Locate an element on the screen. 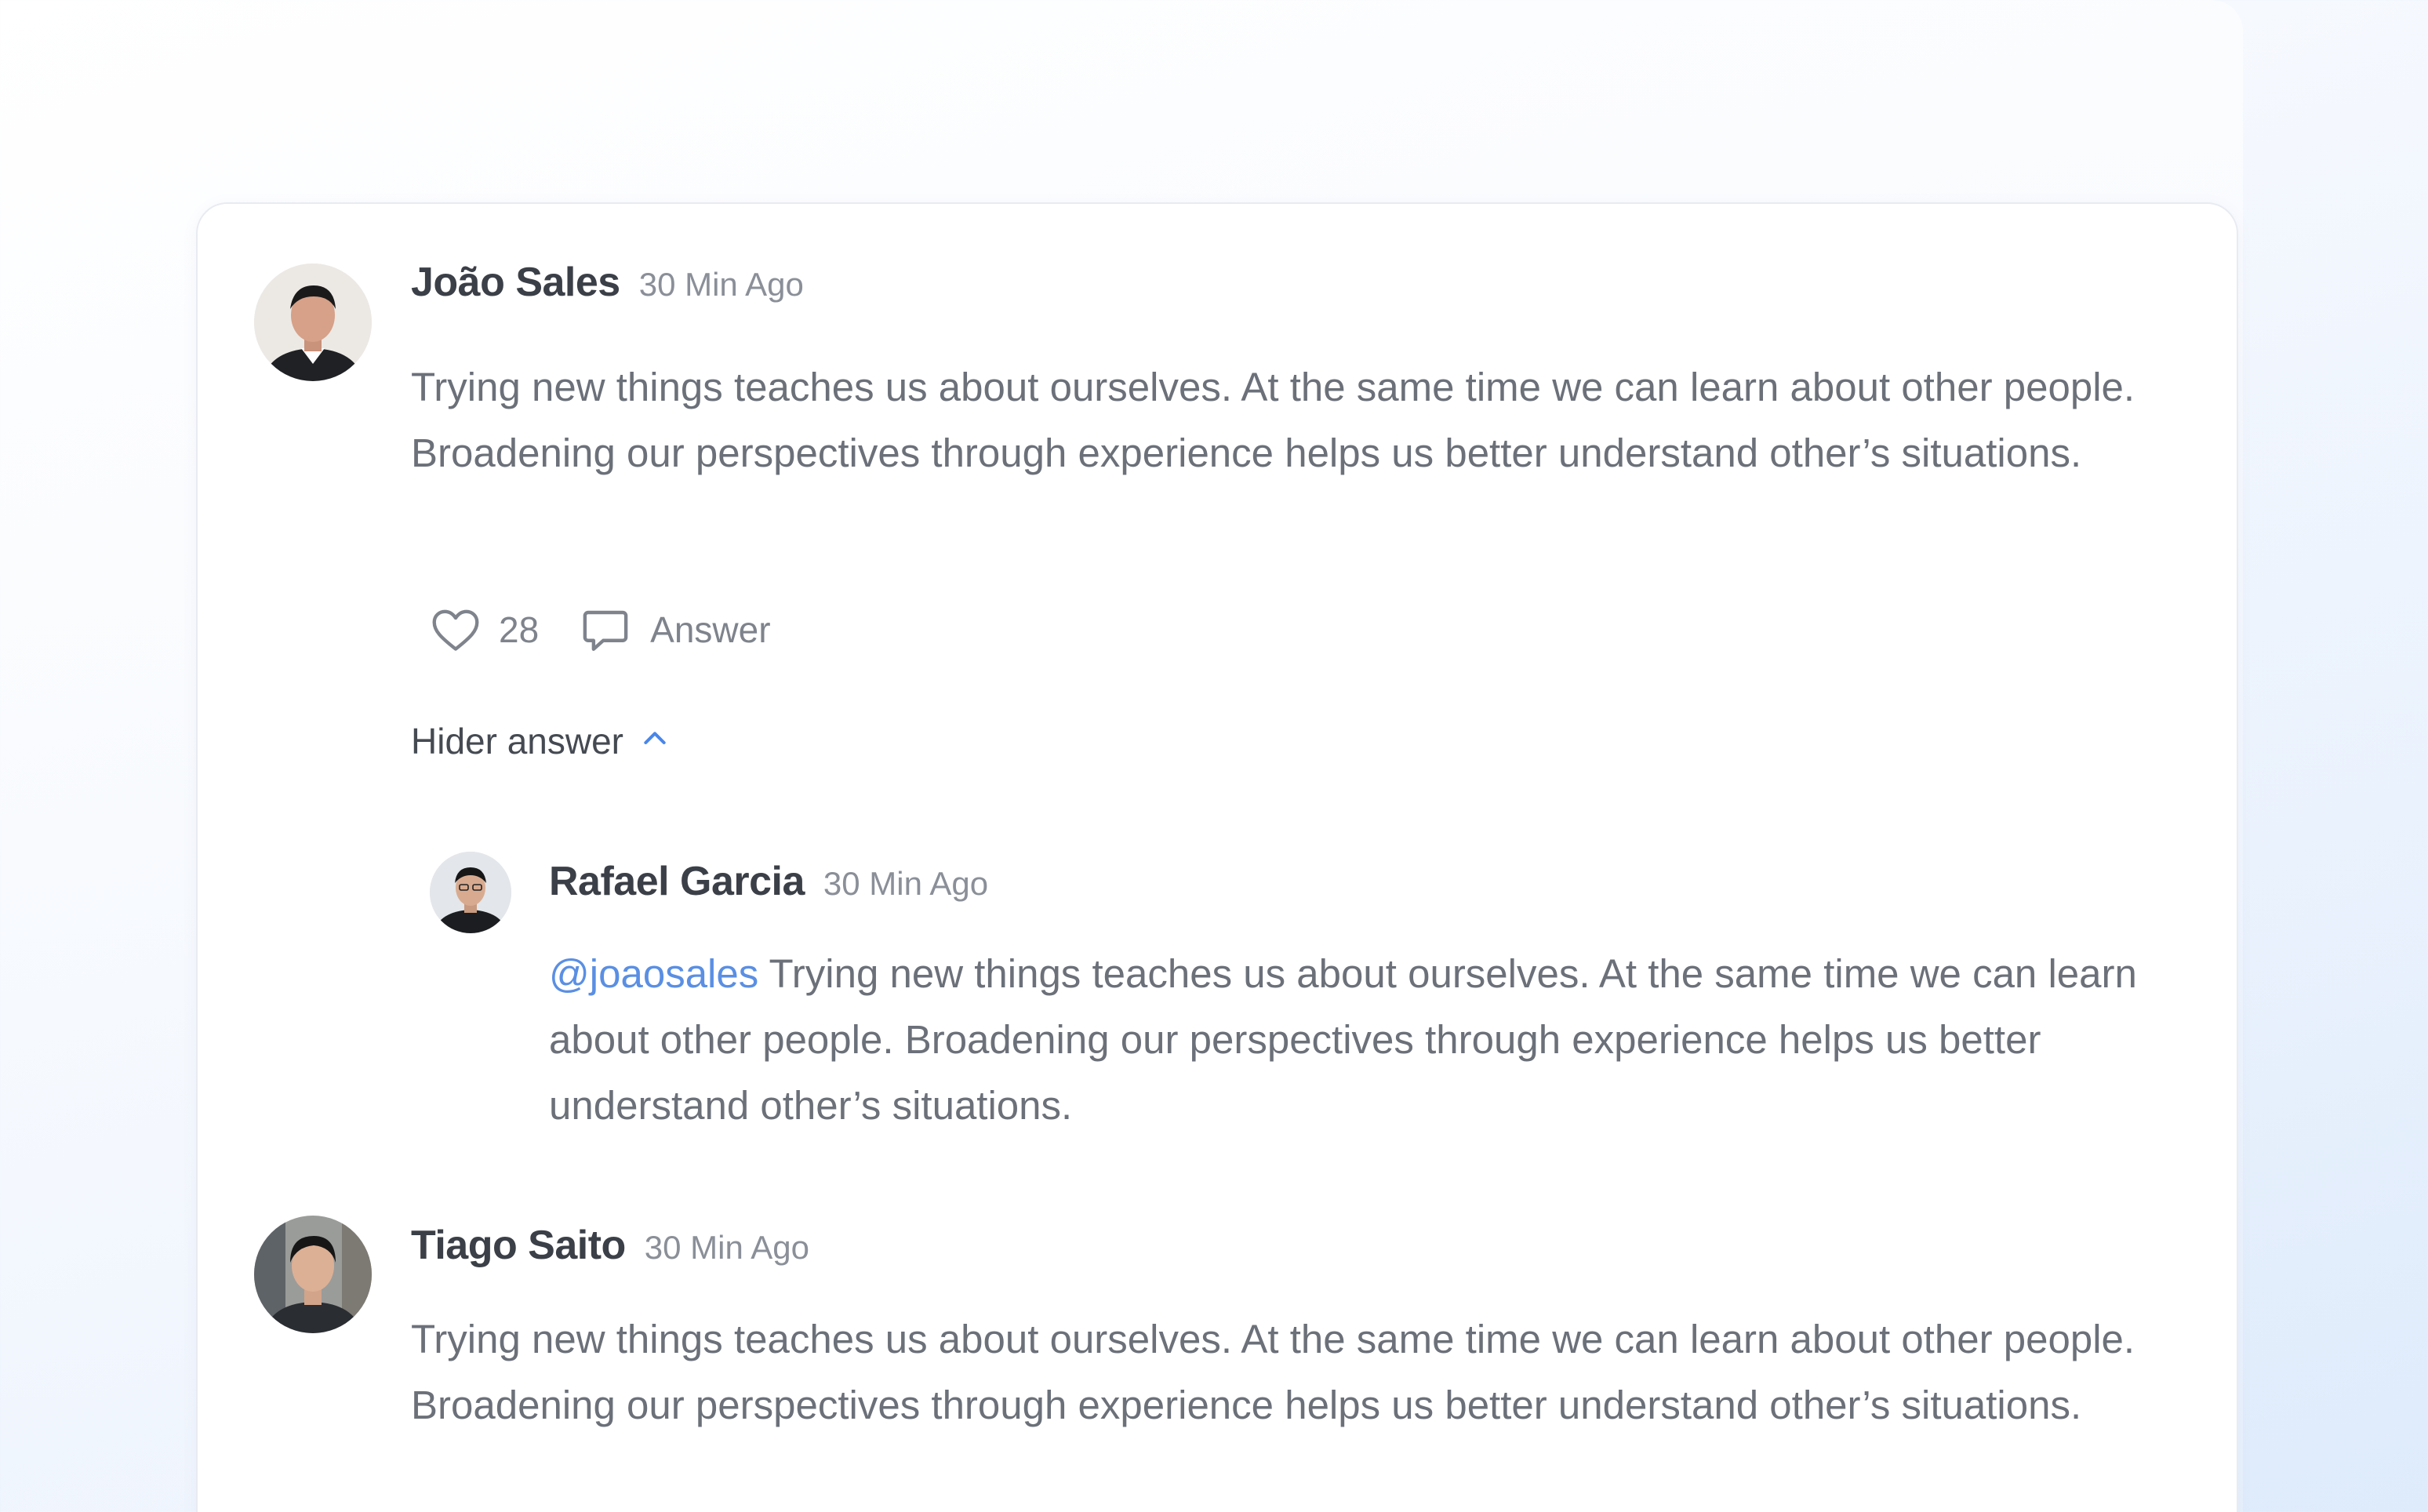  avatar is located at coordinates (313, 1274).